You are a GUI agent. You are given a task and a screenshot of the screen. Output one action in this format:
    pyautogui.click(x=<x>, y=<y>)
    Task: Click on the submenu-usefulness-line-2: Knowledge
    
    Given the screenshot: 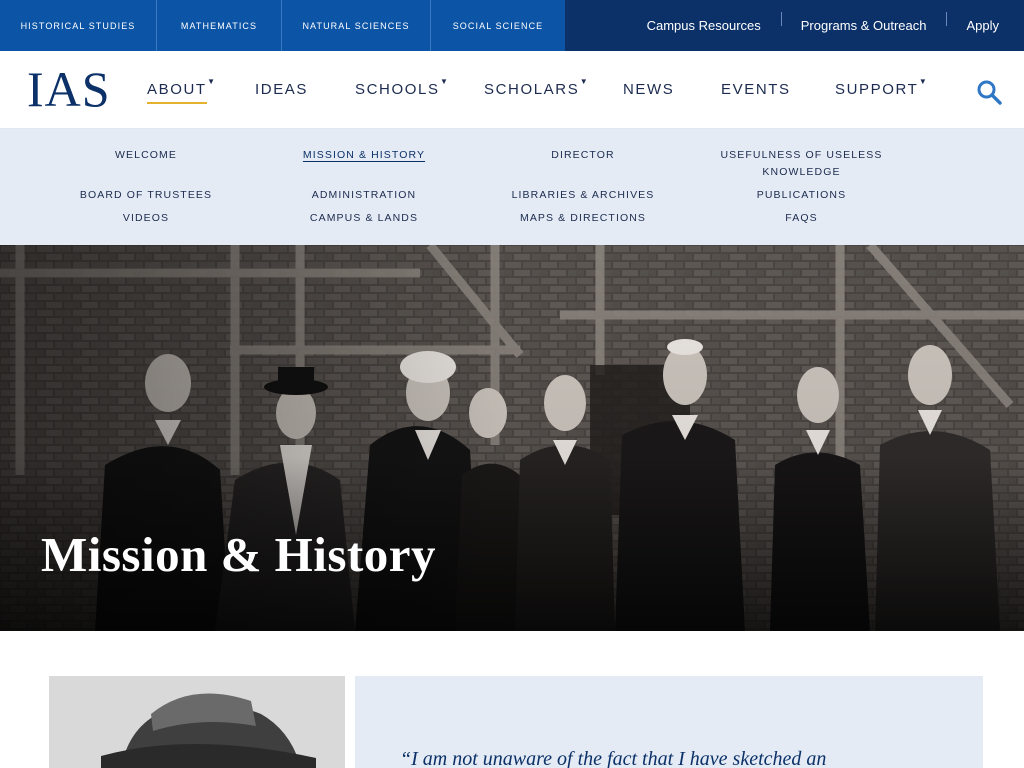 What is the action you would take?
    pyautogui.click(x=801, y=172)
    